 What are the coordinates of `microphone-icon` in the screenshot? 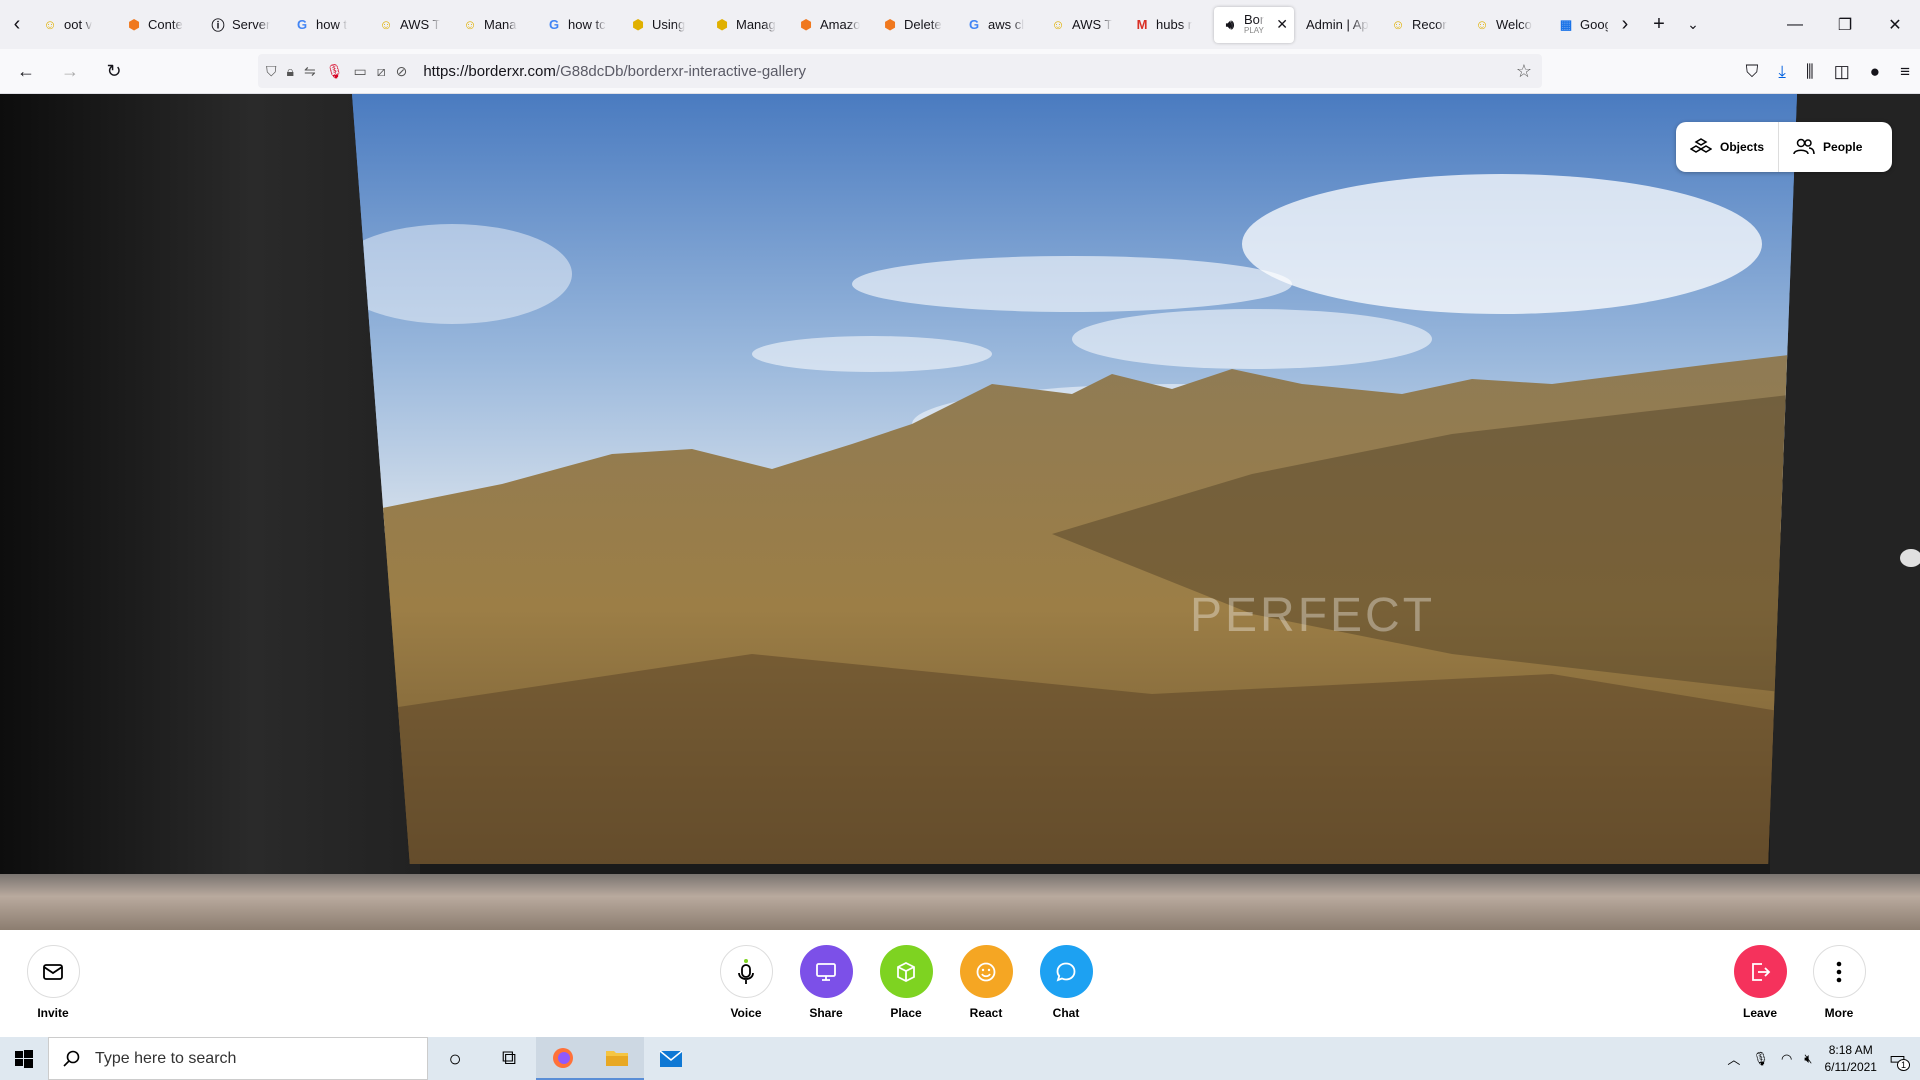 It's located at (746, 971).